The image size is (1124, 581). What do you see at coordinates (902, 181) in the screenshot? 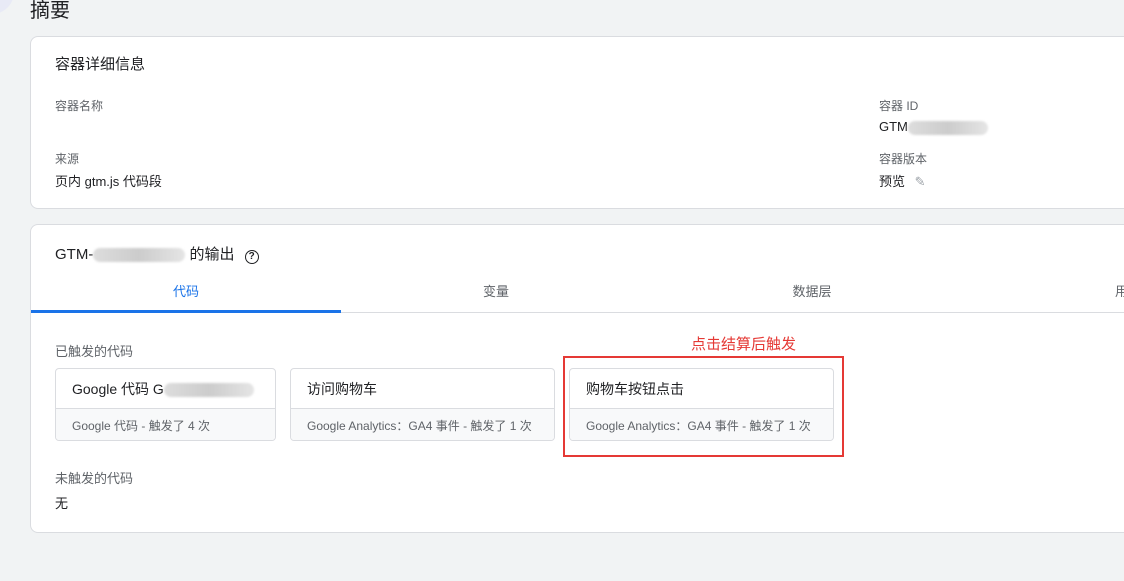
I see `version-value: 预览 ✎` at bounding box center [902, 181].